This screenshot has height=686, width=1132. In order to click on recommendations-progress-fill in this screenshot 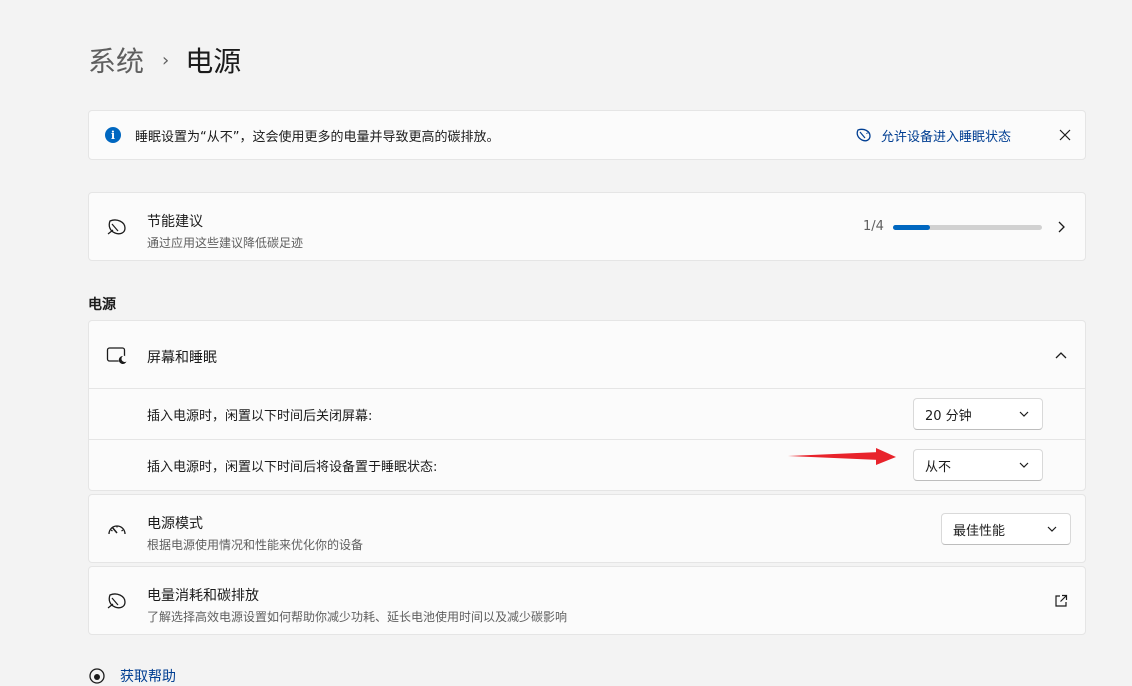, I will do `click(912, 227)`.